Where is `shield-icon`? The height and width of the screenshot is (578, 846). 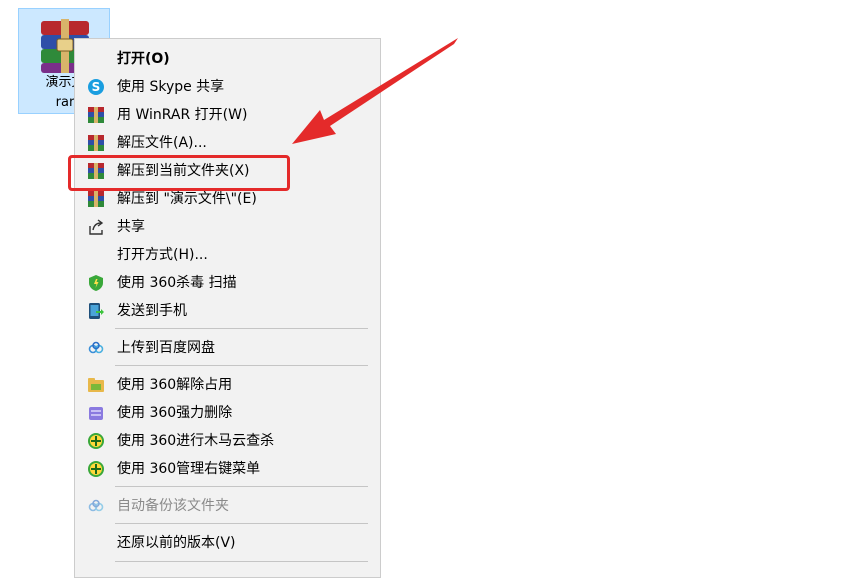 shield-icon is located at coordinates (96, 283).